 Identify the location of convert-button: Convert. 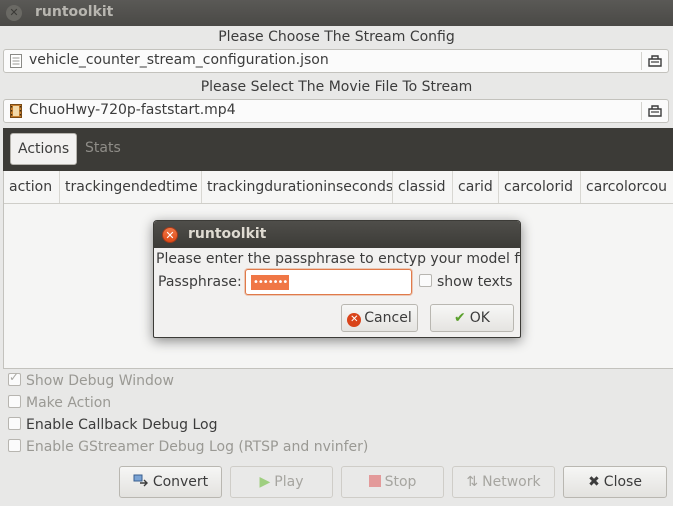
(170, 482).